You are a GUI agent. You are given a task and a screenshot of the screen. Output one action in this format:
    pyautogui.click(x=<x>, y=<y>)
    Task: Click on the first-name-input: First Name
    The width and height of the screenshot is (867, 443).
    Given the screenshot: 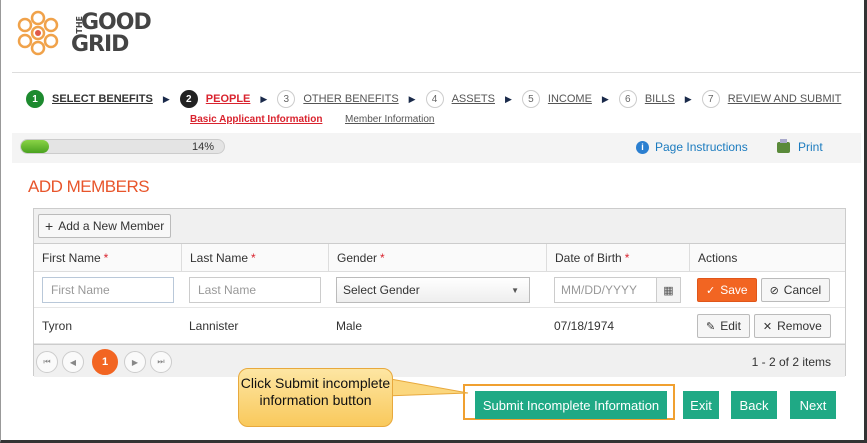 What is the action you would take?
    pyautogui.click(x=108, y=290)
    